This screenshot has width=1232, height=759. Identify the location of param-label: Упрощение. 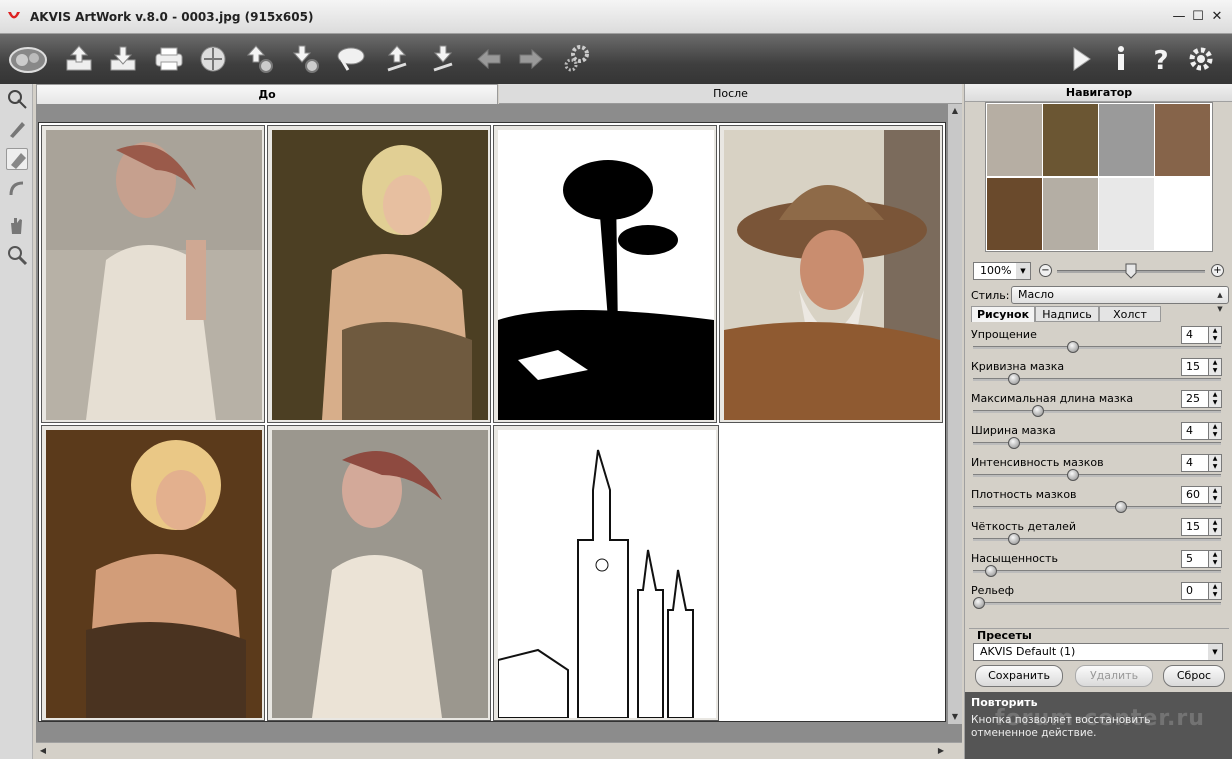
(1004, 334).